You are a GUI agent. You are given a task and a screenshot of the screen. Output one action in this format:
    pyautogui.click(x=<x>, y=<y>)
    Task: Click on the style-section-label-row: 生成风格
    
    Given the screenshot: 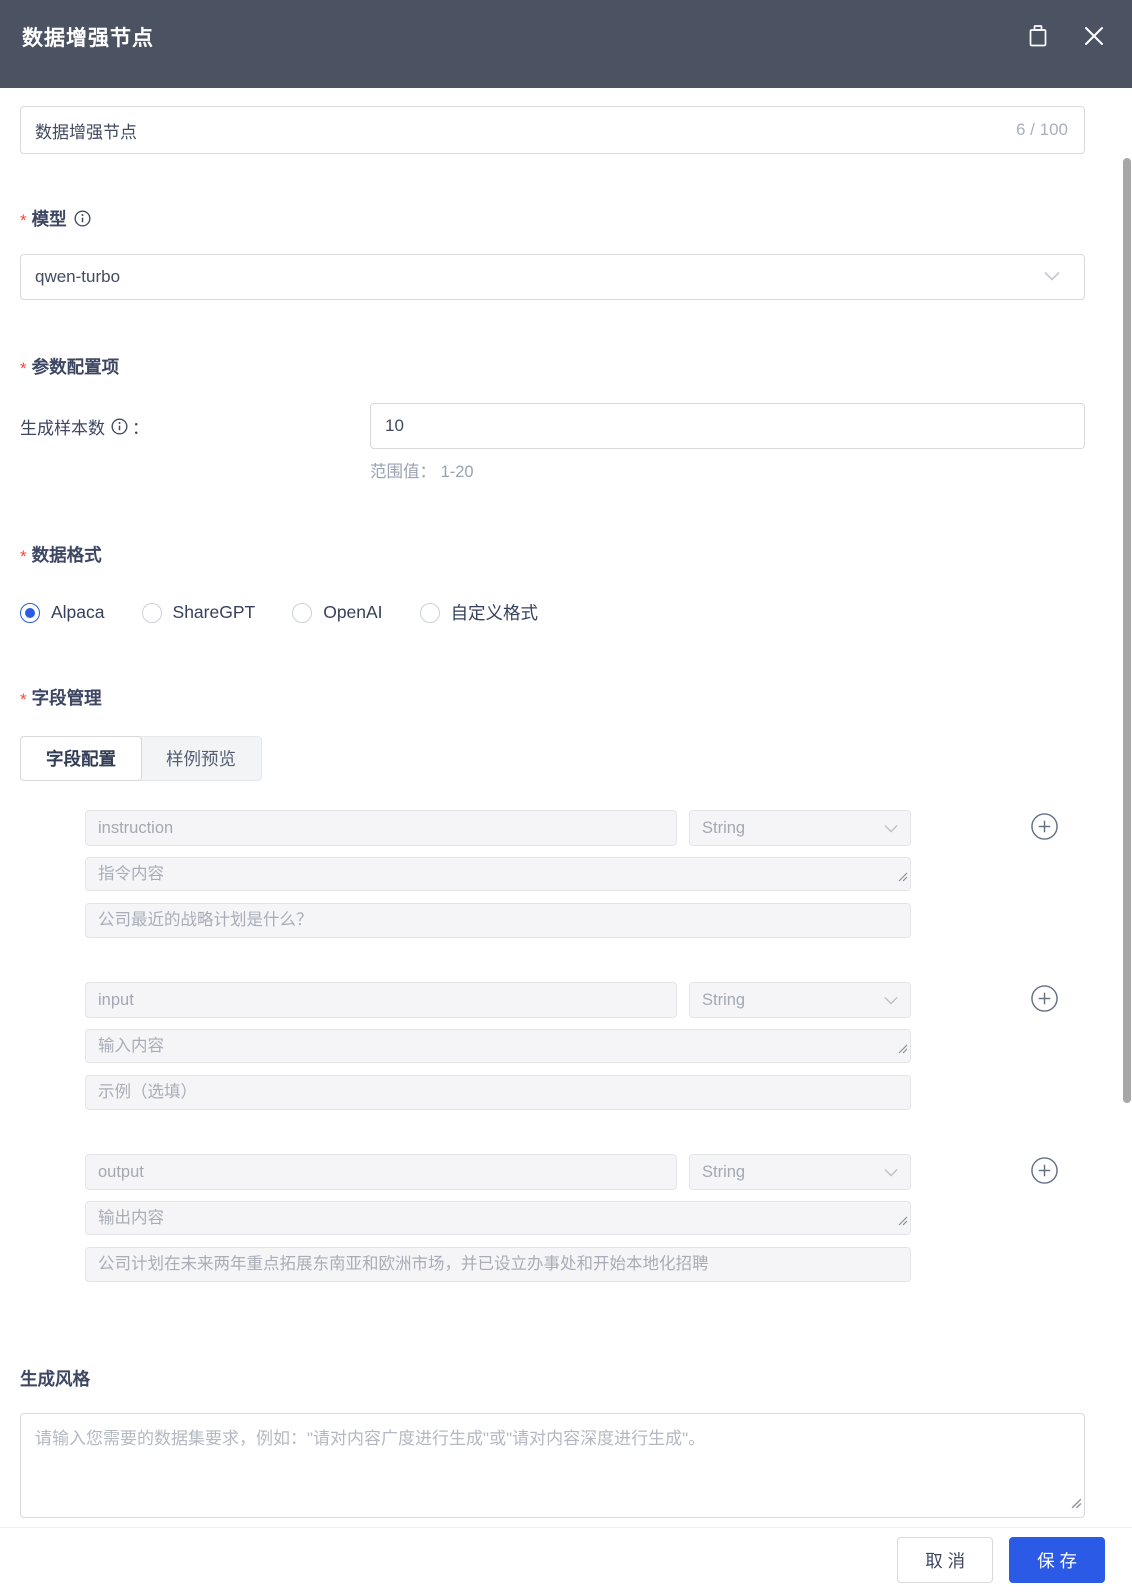 What is the action you would take?
    pyautogui.click(x=552, y=1378)
    